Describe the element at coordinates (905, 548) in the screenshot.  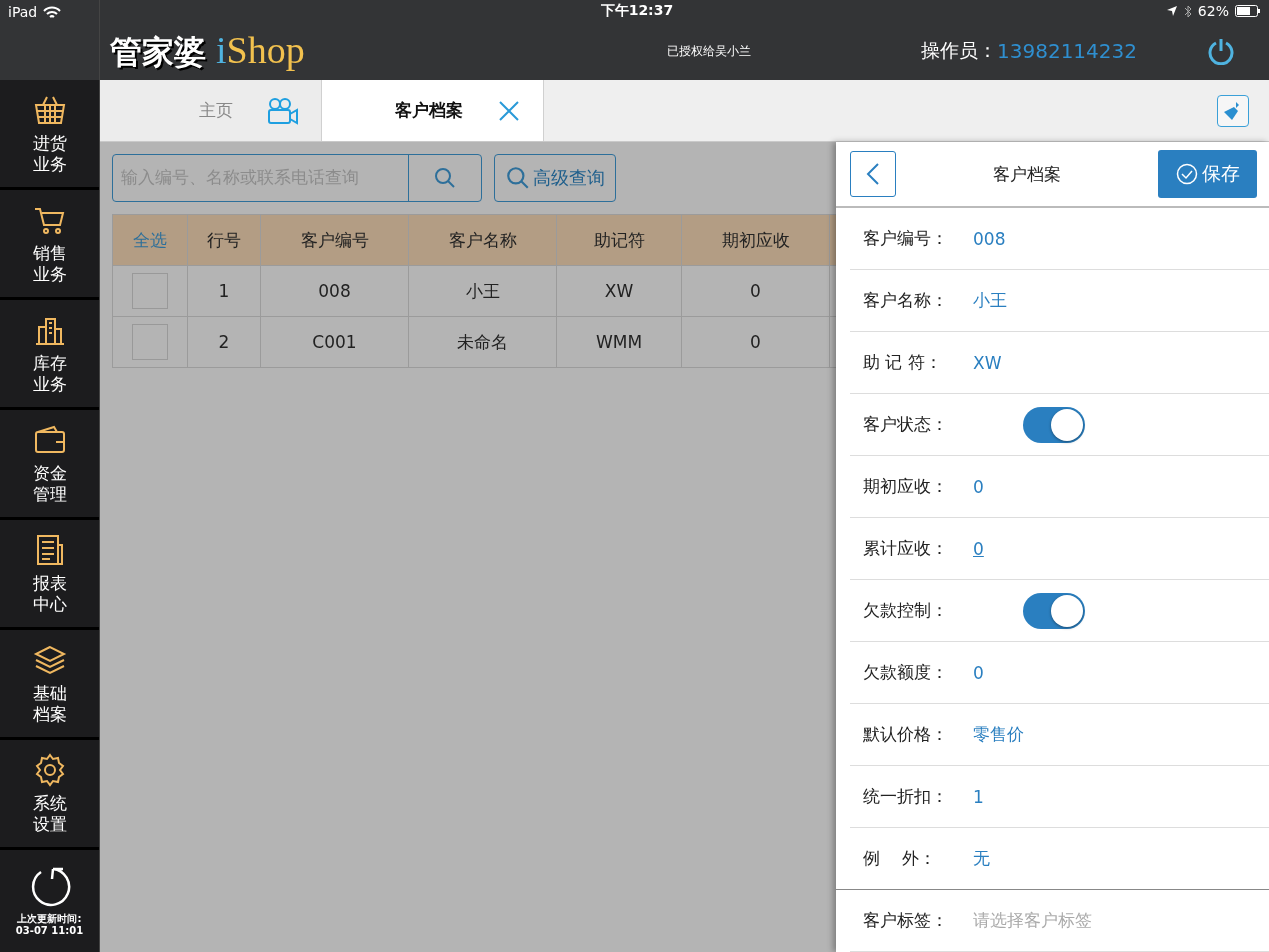
I see `field-label: 累计应收：` at that location.